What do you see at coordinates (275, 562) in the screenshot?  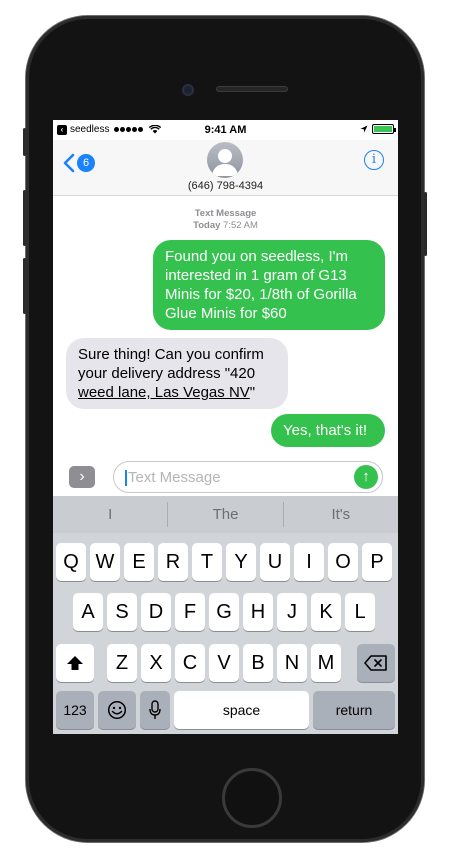 I see `key-u: U` at bounding box center [275, 562].